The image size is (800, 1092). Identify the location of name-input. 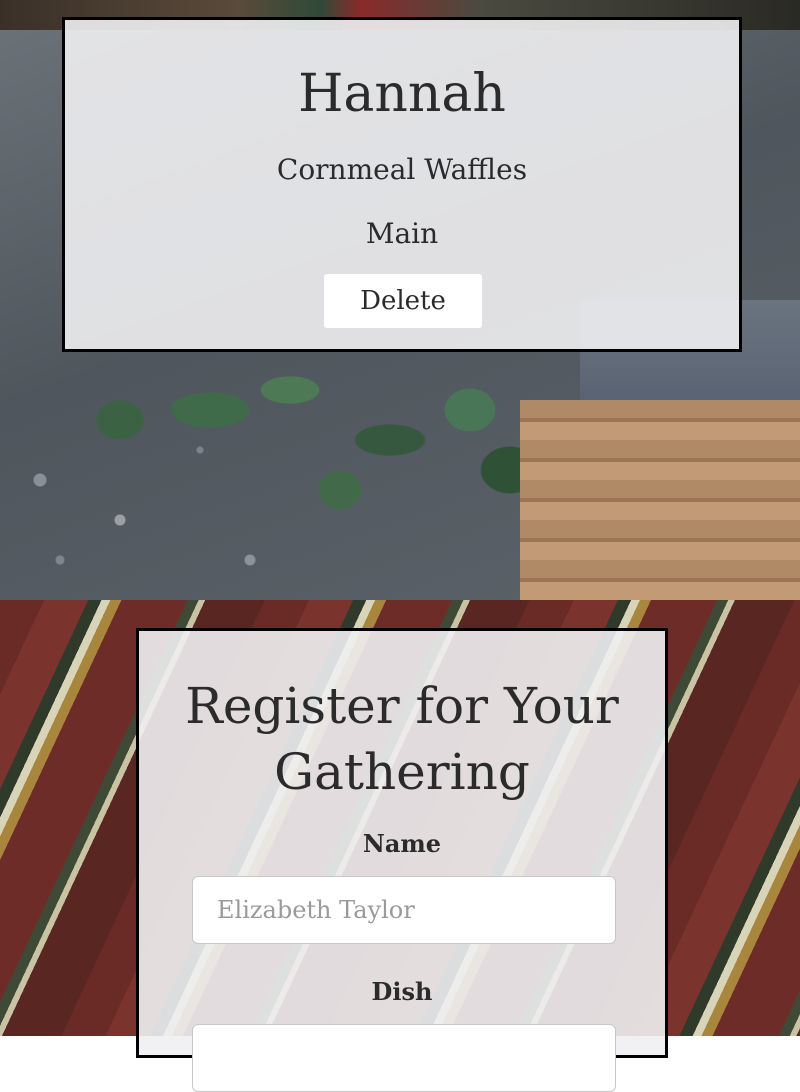
(404, 910).